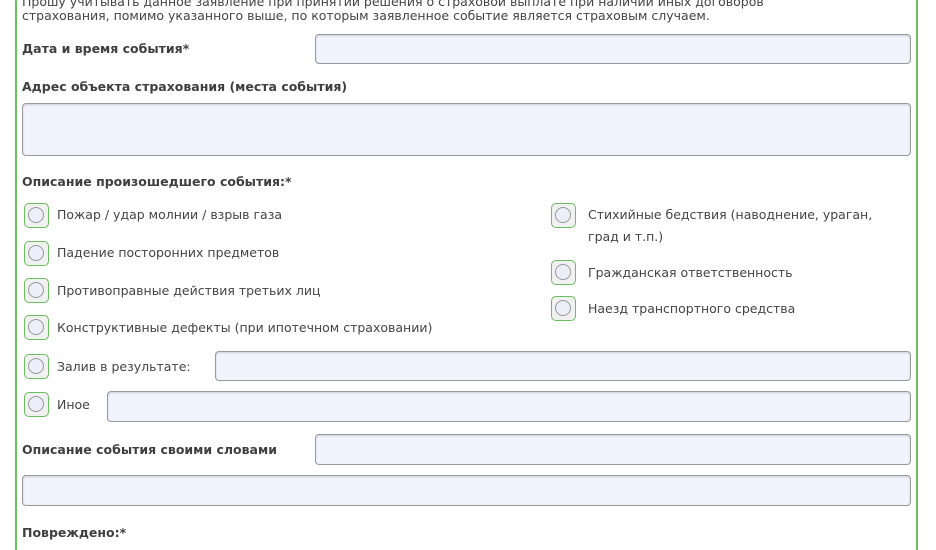 The height and width of the screenshot is (550, 936). Describe the element at coordinates (563, 215) in the screenshot. I see `radio-natural-disaster` at that location.